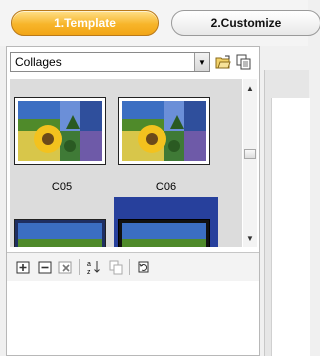 This screenshot has width=320, height=356. I want to click on chevron-down-icon: ▼, so click(201, 62).